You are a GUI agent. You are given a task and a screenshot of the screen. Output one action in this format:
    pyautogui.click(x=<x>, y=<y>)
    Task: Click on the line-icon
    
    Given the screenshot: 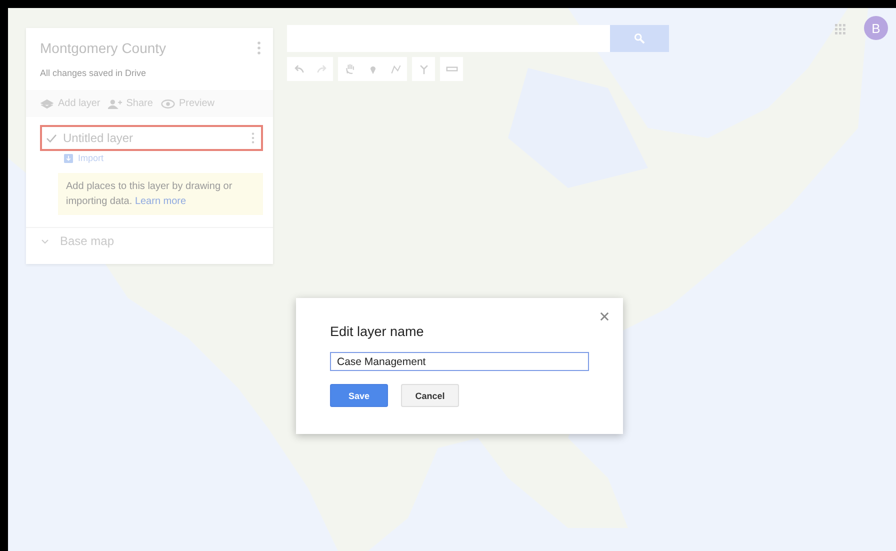 What is the action you would take?
    pyautogui.click(x=396, y=69)
    